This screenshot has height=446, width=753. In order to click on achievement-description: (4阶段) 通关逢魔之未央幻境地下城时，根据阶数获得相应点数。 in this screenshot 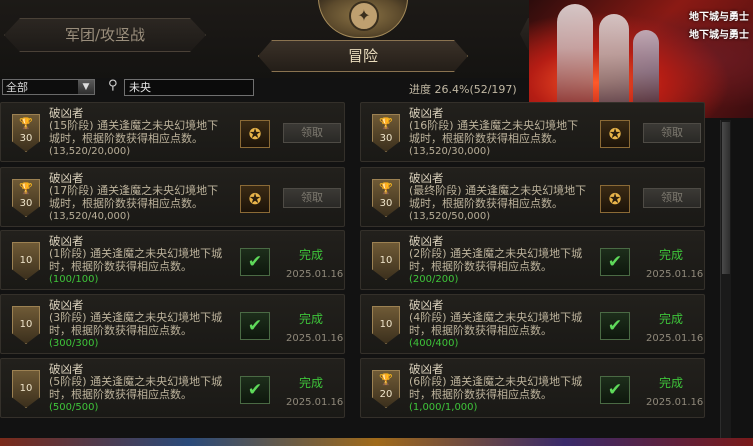, I will do `click(496, 324)`.